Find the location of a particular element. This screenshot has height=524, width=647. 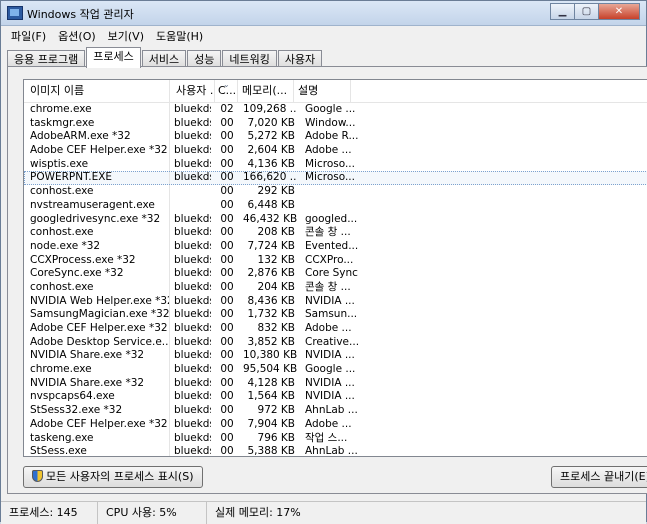

process-name: node.exe *32 is located at coordinates (97, 246).